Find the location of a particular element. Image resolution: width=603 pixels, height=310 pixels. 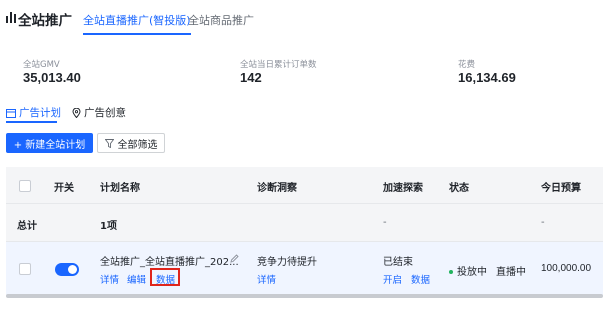

stat-spend-value: 16,134.69 is located at coordinates (487, 77).